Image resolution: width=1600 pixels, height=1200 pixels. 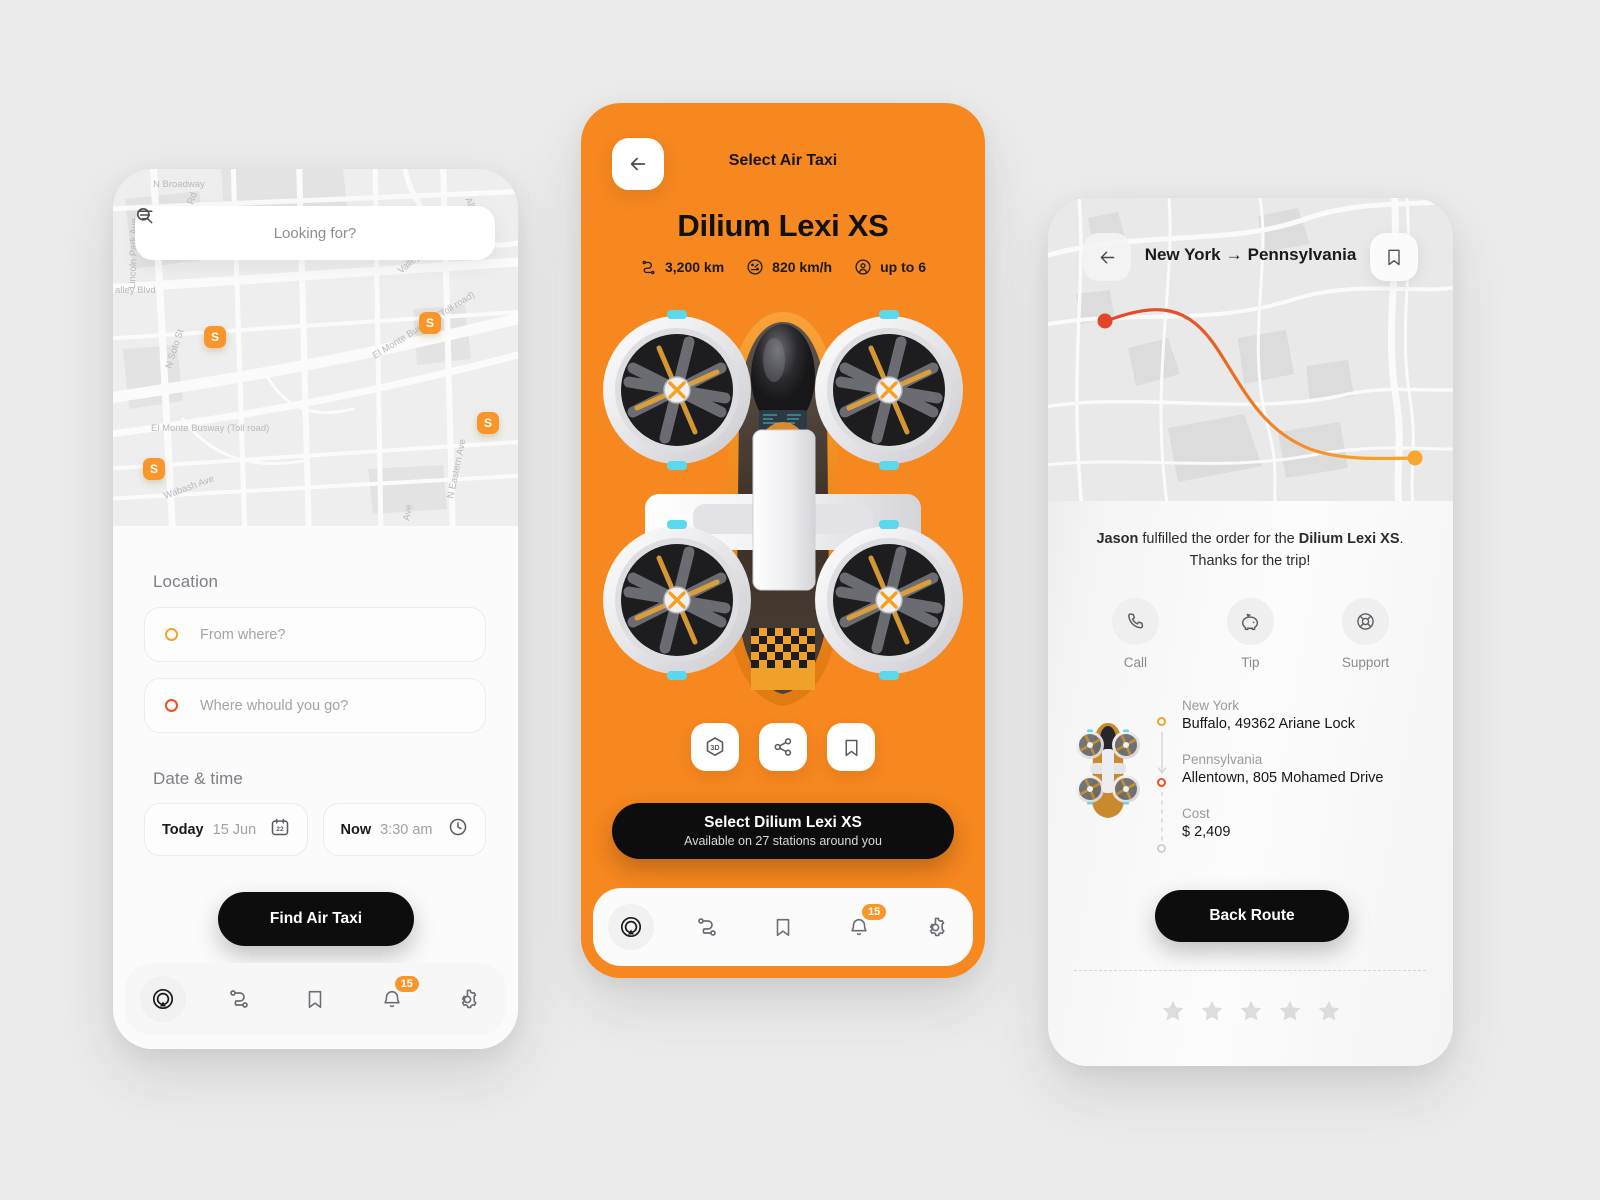 I want to click on quick-action-tip: Tip, so click(x=1250, y=634).